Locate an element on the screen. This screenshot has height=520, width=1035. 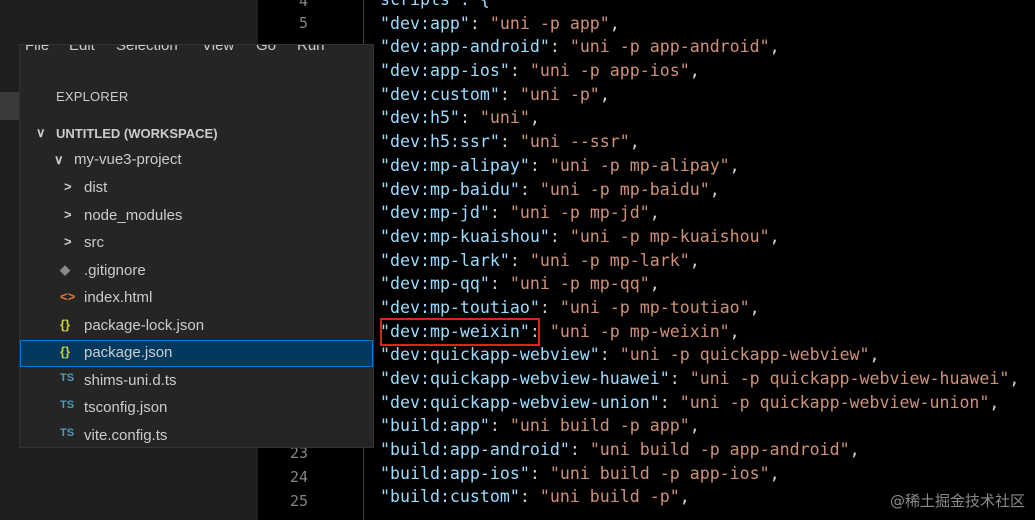
json-value: "uni build -p app-ios" is located at coordinates (659, 473).